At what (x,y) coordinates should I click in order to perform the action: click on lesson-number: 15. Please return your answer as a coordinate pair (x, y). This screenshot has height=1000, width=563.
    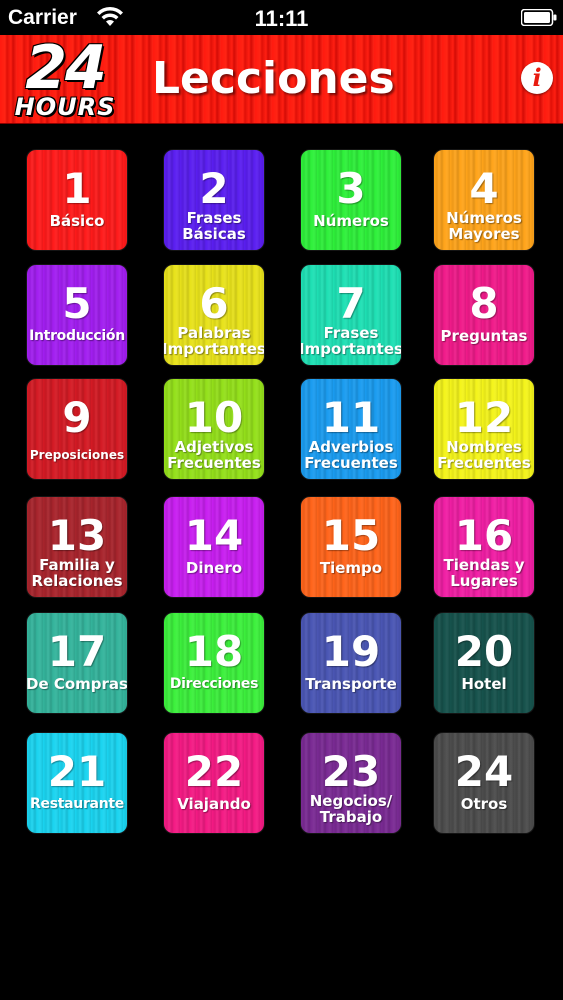
    Looking at the image, I should click on (351, 535).